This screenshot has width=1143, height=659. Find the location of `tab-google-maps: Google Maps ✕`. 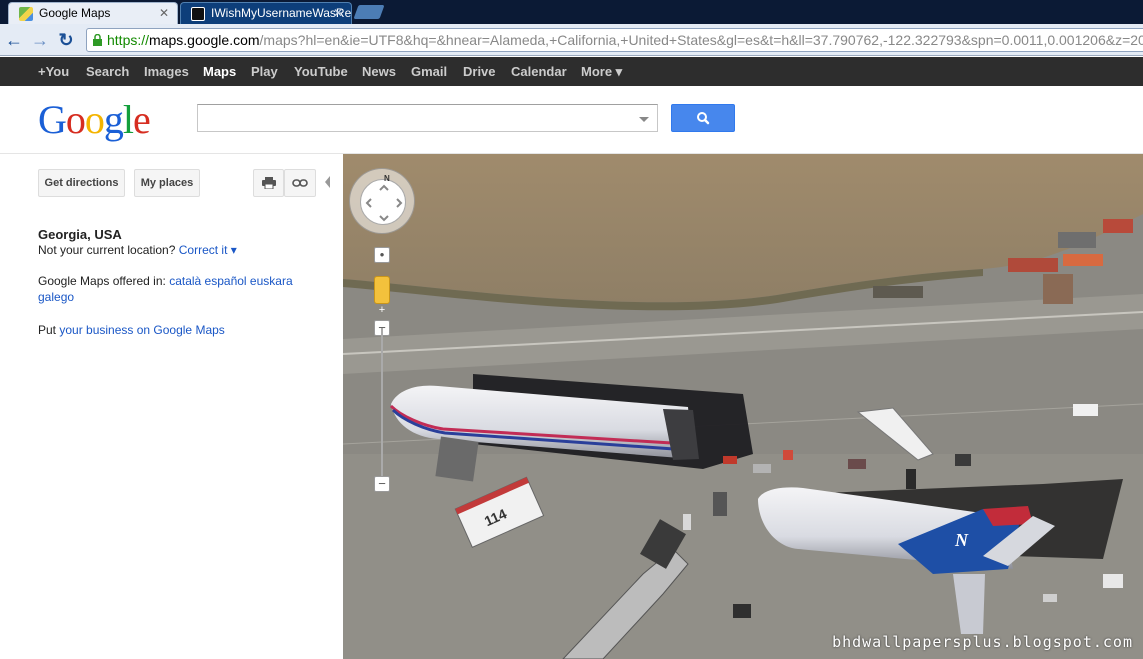

tab-google-maps: Google Maps ✕ is located at coordinates (93, 13).